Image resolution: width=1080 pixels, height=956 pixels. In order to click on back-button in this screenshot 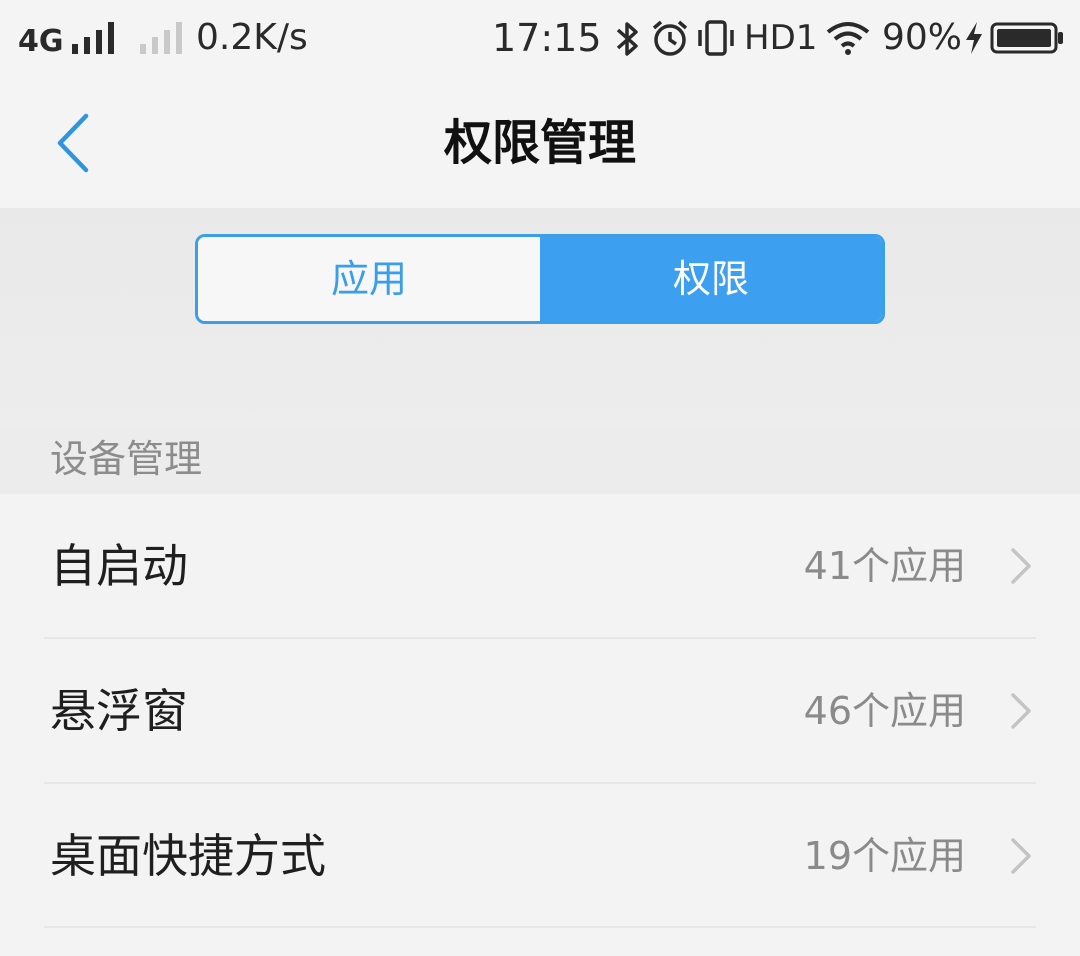, I will do `click(74, 143)`.